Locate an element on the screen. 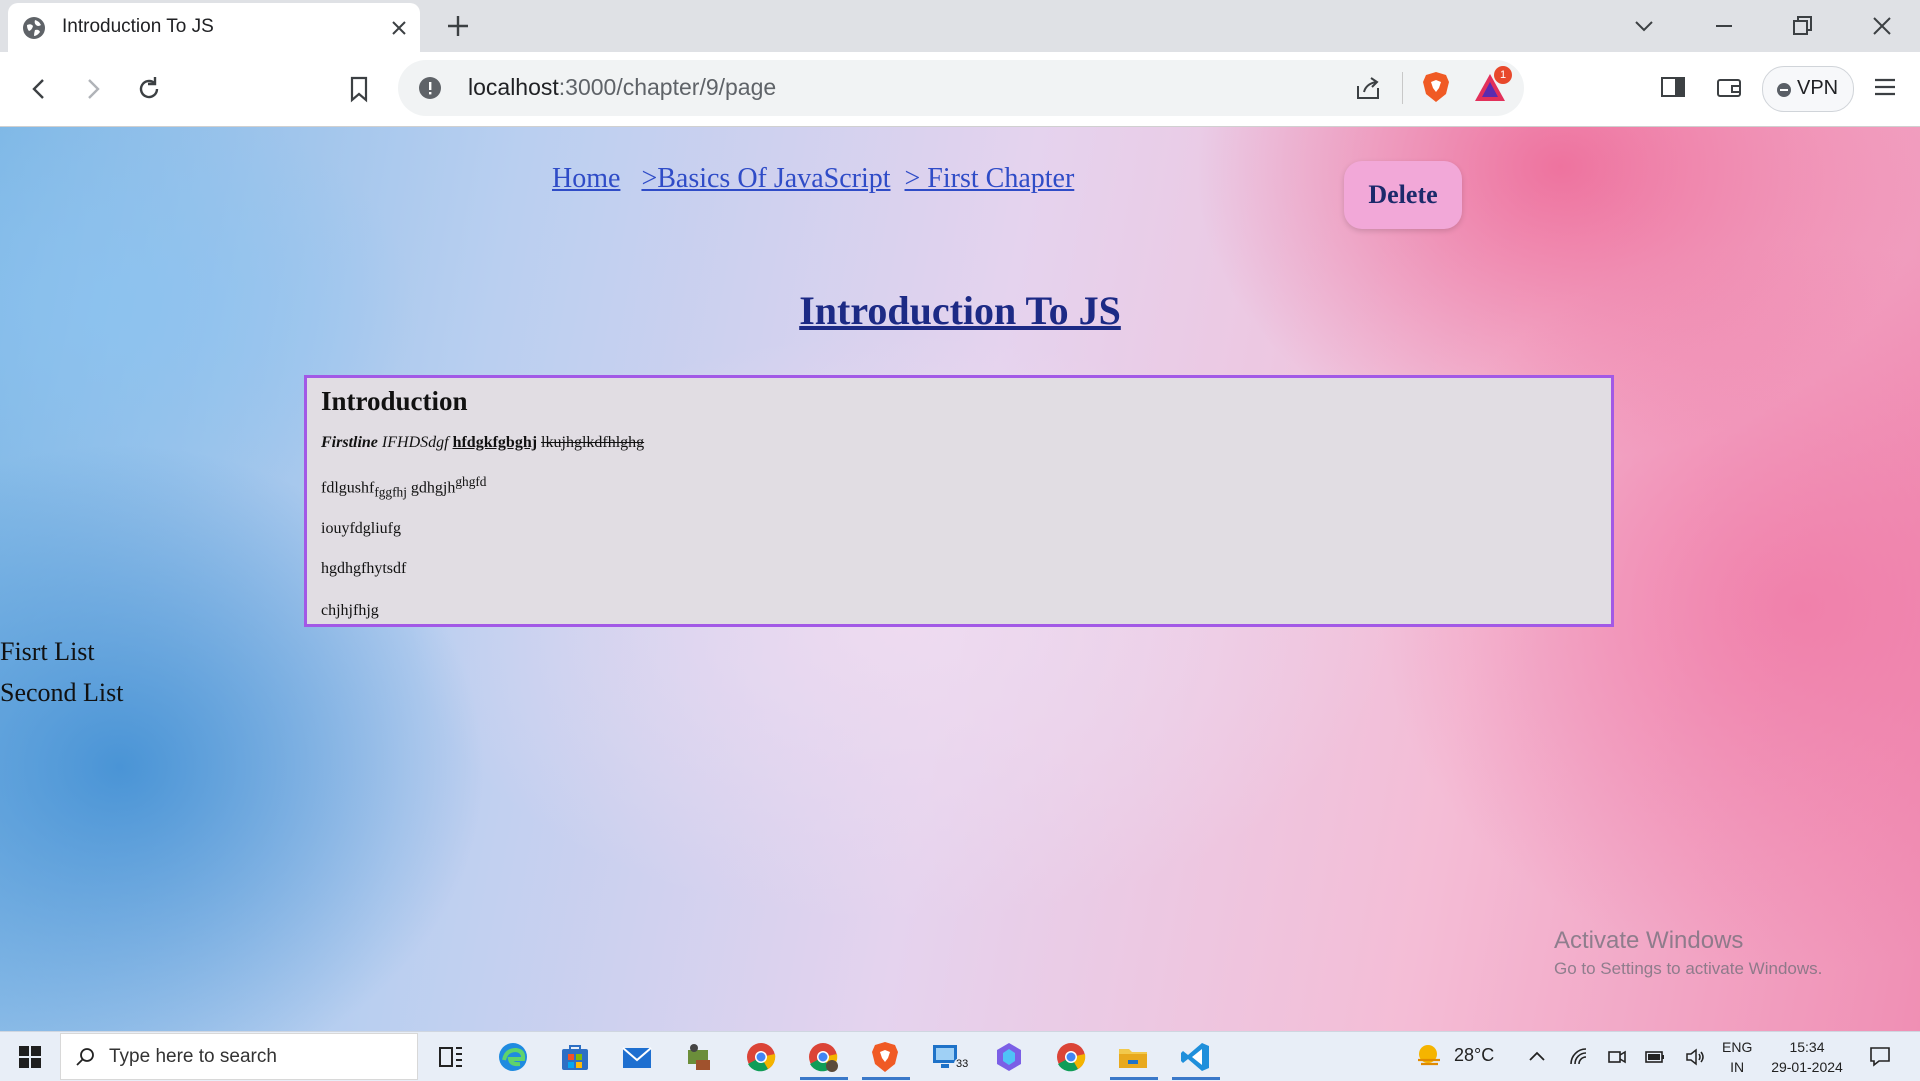 The image size is (1920, 1081). chrome-profile-icon is located at coordinates (823, 1057).